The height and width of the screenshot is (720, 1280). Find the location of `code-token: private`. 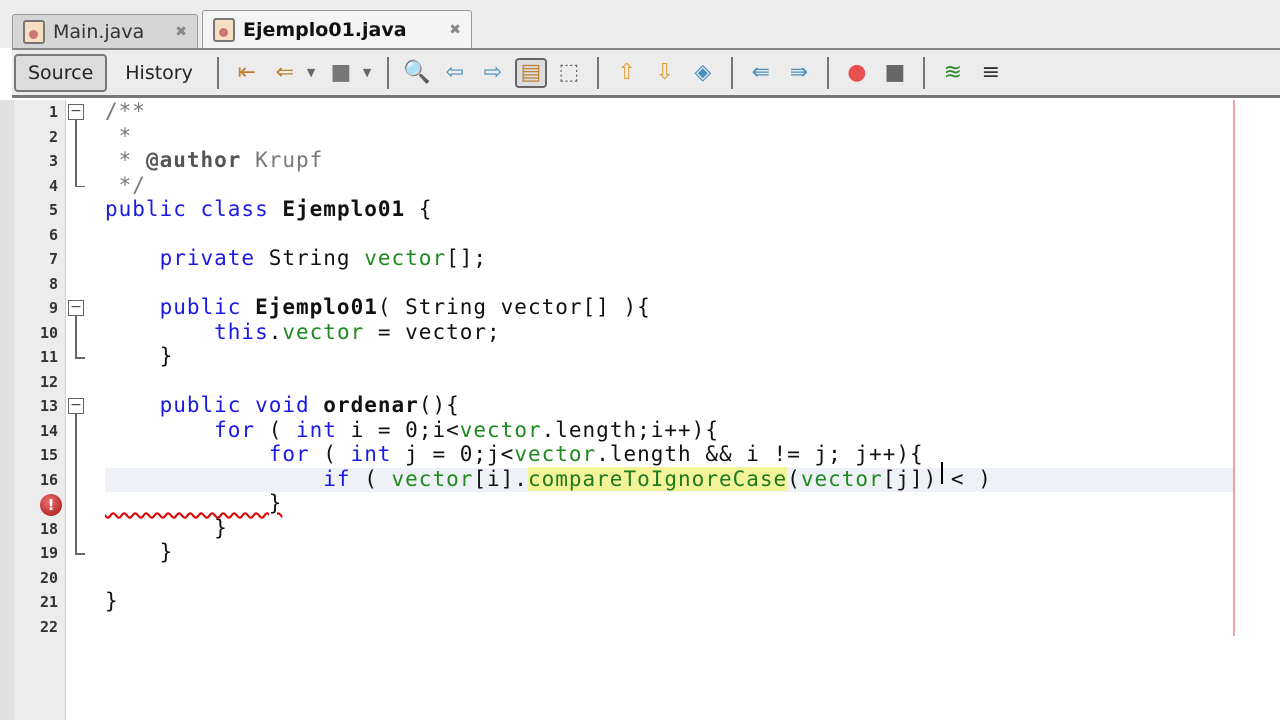

code-token: private is located at coordinates (187, 258).